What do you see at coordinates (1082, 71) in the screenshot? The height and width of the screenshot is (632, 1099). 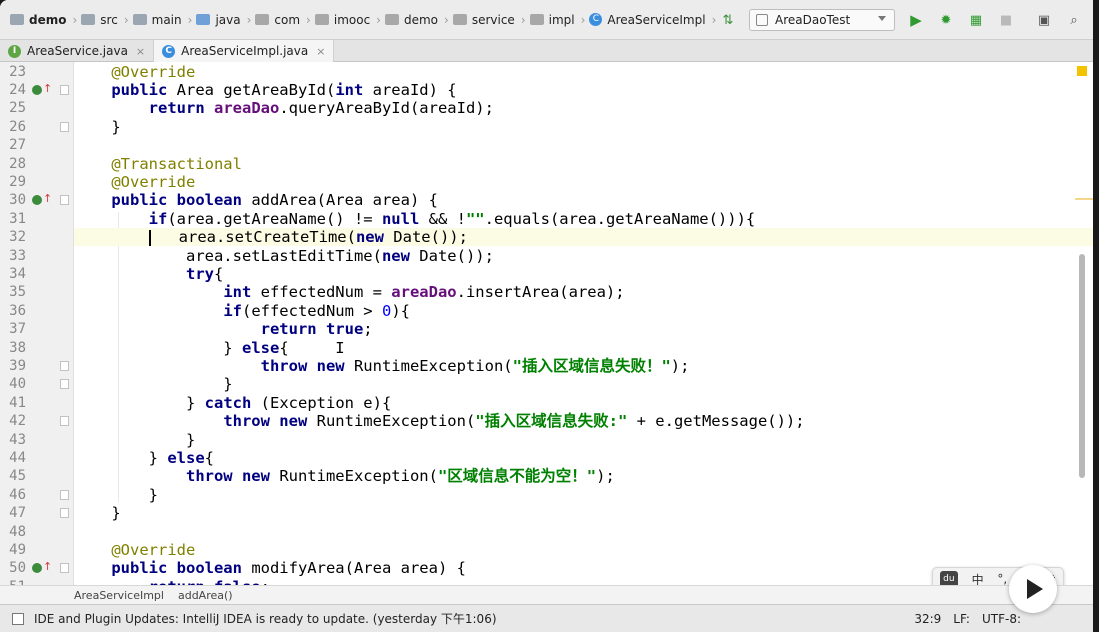 I see `inspection-marker` at bounding box center [1082, 71].